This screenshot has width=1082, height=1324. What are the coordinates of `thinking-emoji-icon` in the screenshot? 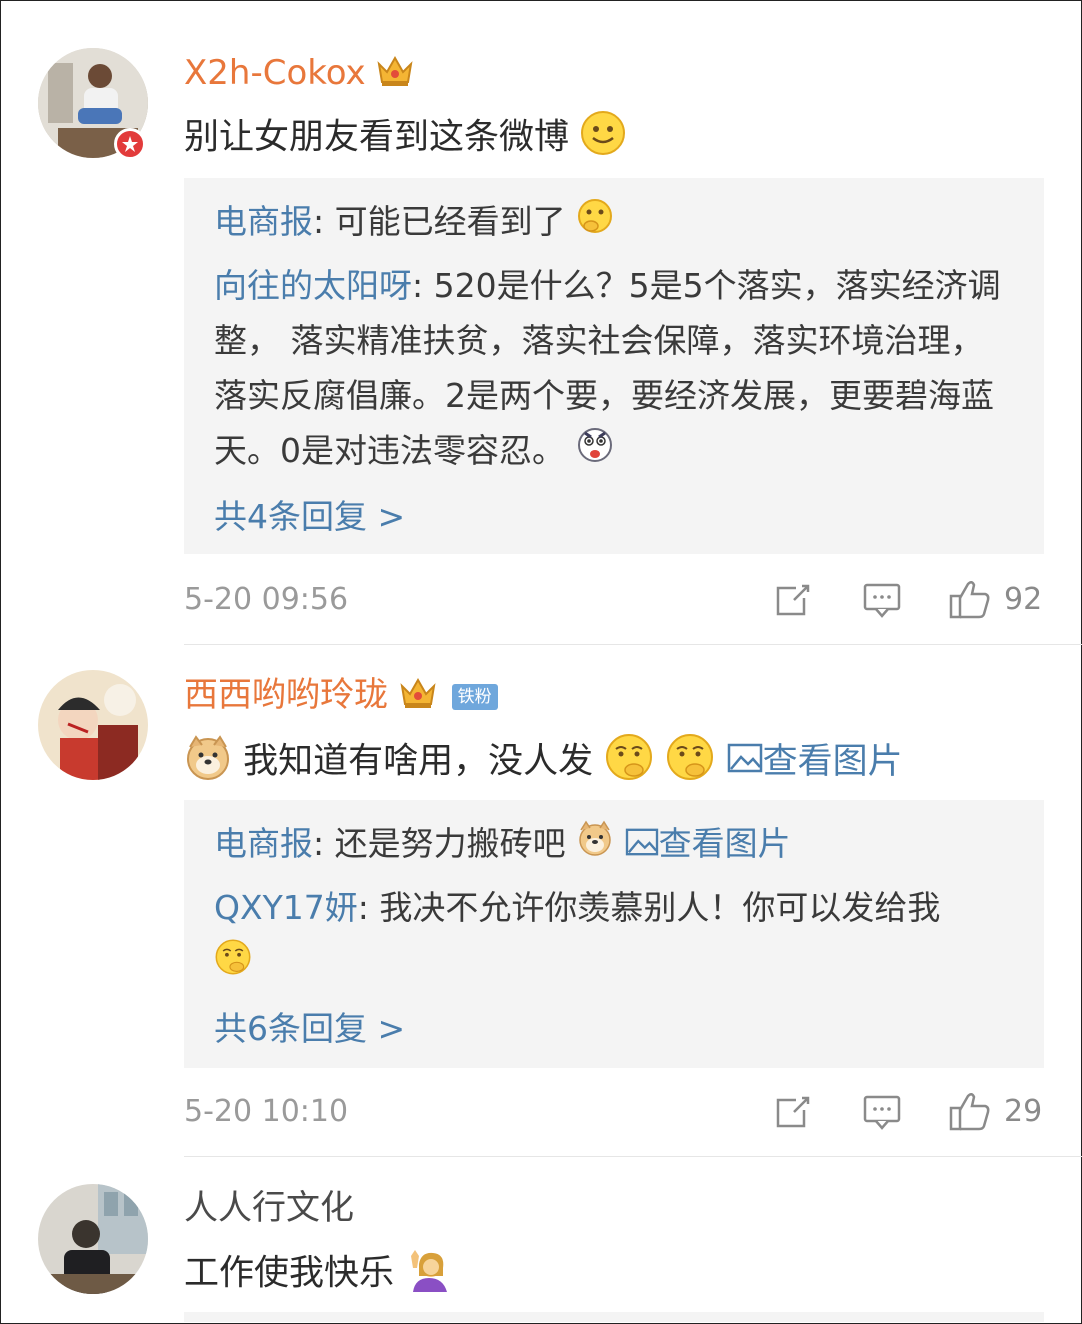 It's located at (595, 223).